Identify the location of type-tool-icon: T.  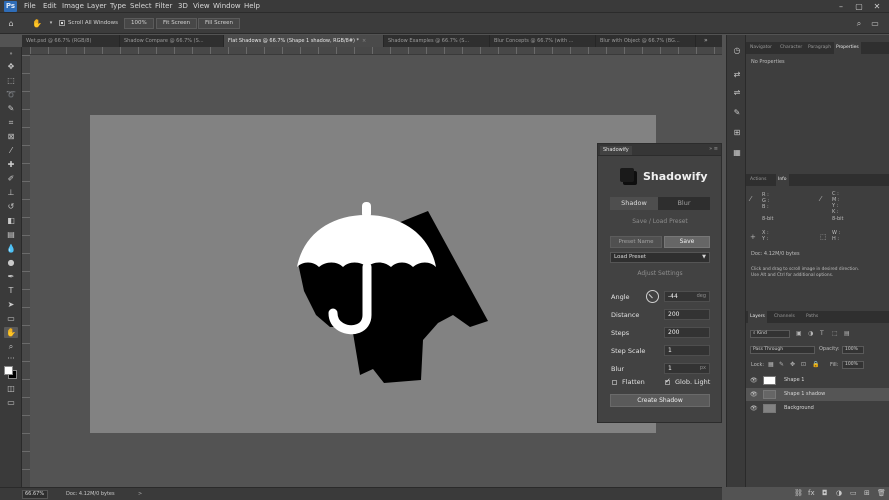
(11, 290).